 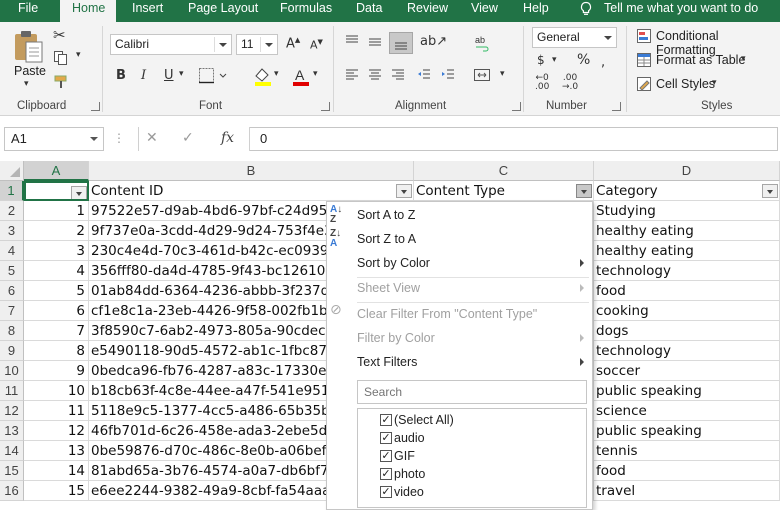 What do you see at coordinates (12, 311) in the screenshot?
I see `row-header: 7` at bounding box center [12, 311].